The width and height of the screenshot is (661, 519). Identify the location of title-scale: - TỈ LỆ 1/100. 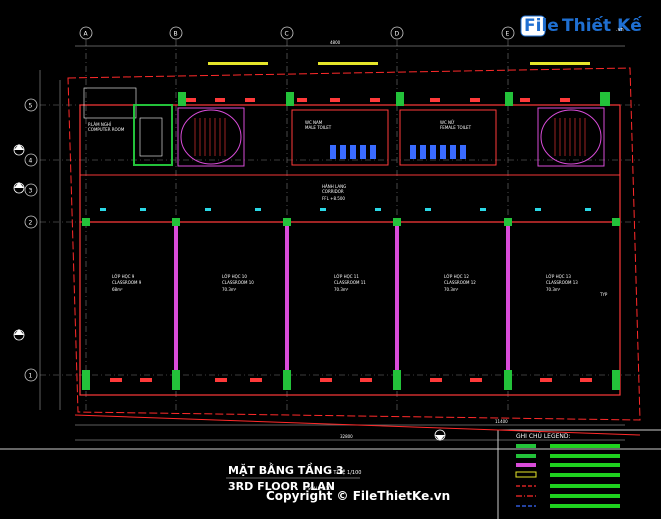
(345, 472).